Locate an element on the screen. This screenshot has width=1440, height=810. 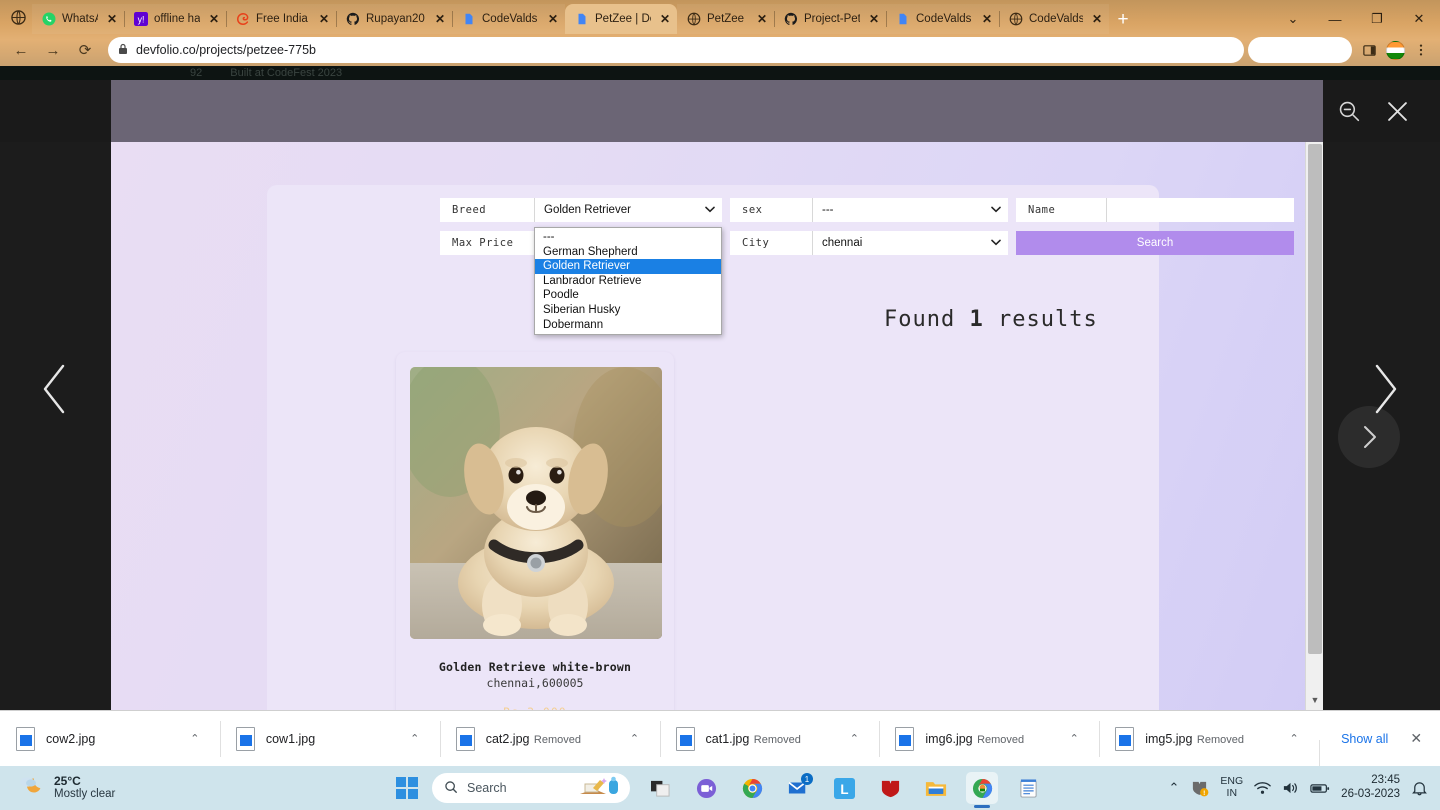
taskbar-clock: 23:45 26-03-2023 is located at coordinates (1370, 788).